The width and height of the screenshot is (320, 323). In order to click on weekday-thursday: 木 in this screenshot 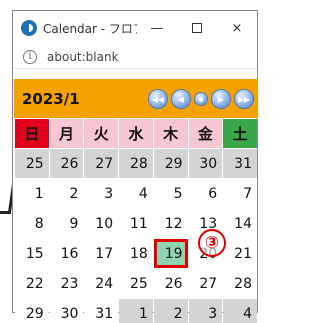, I will do `click(170, 133)`.